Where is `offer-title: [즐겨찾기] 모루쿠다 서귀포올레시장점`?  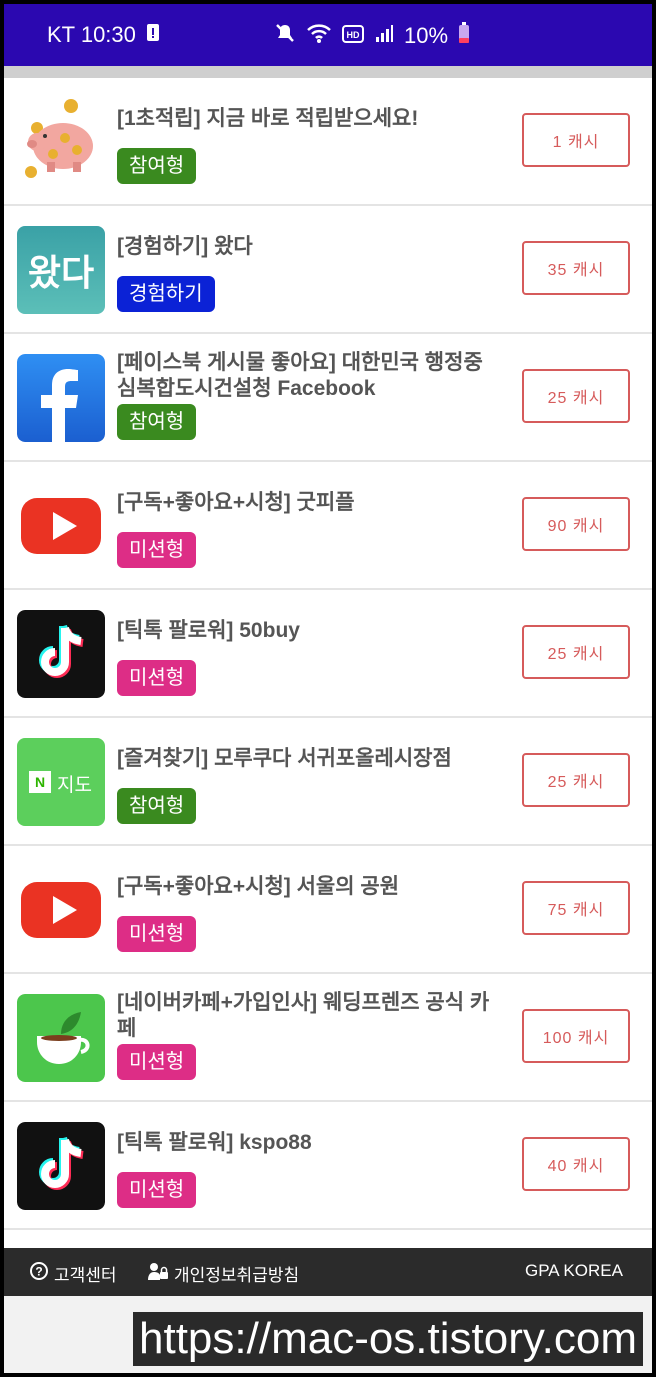
offer-title: [즐겨찾기] 모루쿠다 서귀포올레시장점 is located at coordinates (284, 758).